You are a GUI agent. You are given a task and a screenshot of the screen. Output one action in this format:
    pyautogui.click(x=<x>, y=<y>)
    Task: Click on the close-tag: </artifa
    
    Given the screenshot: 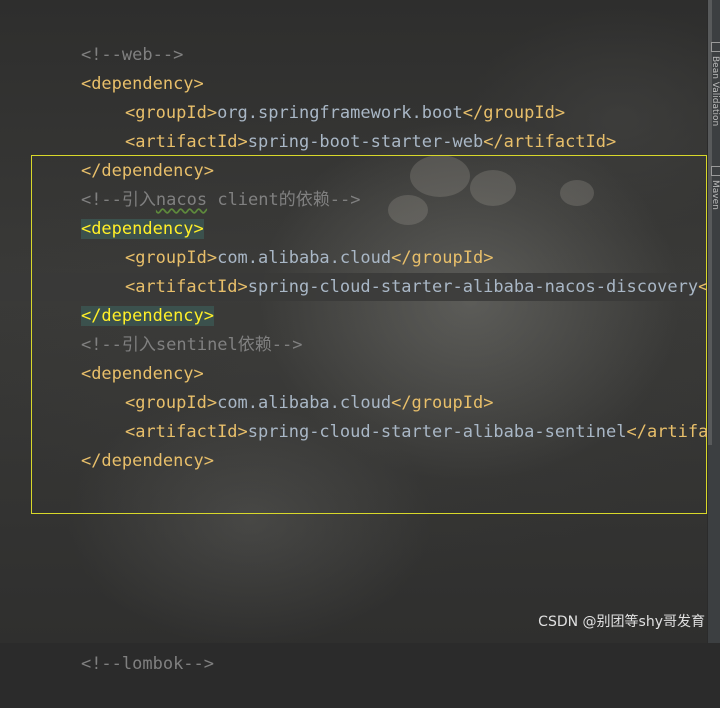 What is the action you would take?
    pyautogui.click(x=667, y=432)
    